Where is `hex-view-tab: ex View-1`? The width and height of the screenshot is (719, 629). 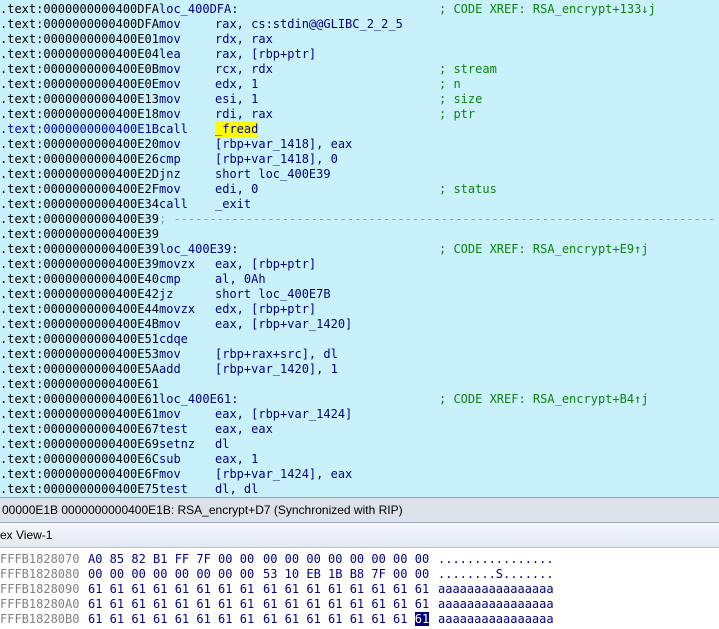 hex-view-tab: ex View-1 is located at coordinates (359, 535).